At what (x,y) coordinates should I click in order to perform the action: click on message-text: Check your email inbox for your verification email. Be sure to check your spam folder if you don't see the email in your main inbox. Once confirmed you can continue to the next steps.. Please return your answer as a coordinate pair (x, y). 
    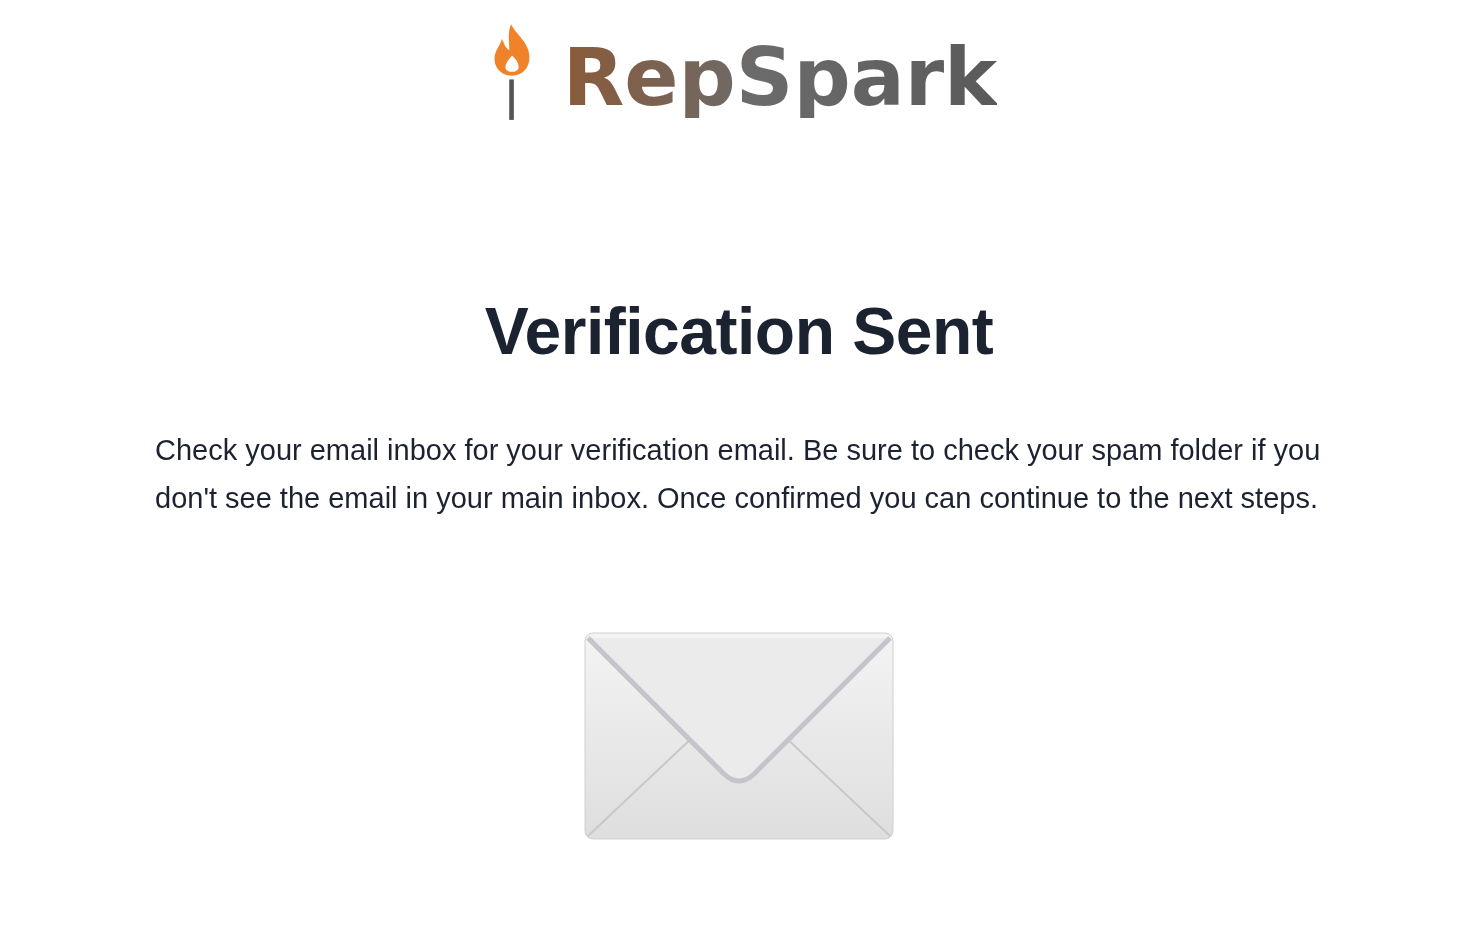
    Looking at the image, I should click on (738, 474).